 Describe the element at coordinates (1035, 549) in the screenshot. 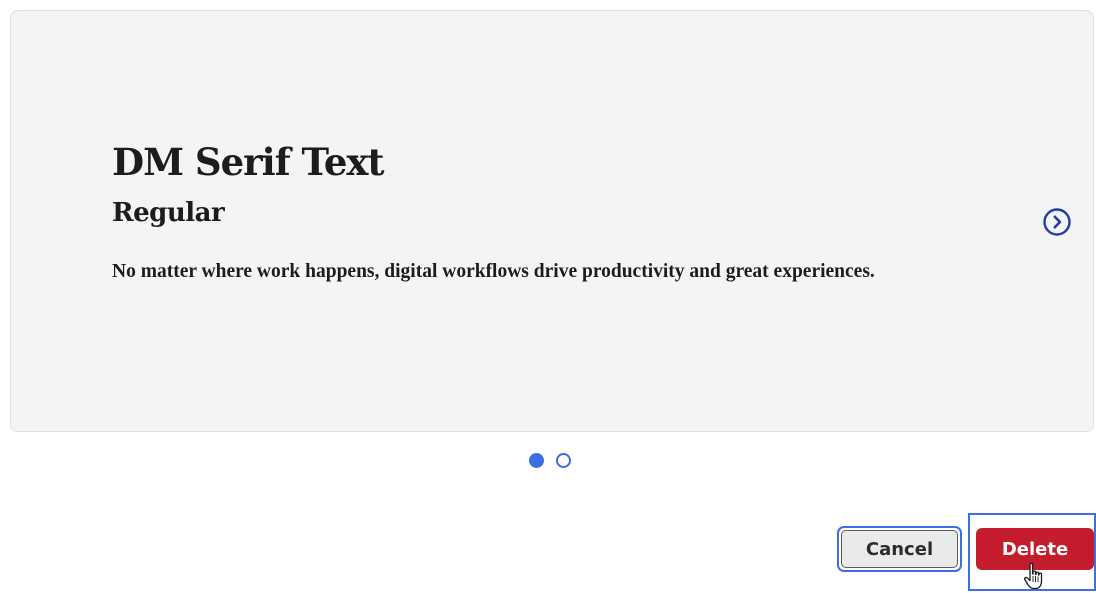

I see `delete-button: Delete` at that location.